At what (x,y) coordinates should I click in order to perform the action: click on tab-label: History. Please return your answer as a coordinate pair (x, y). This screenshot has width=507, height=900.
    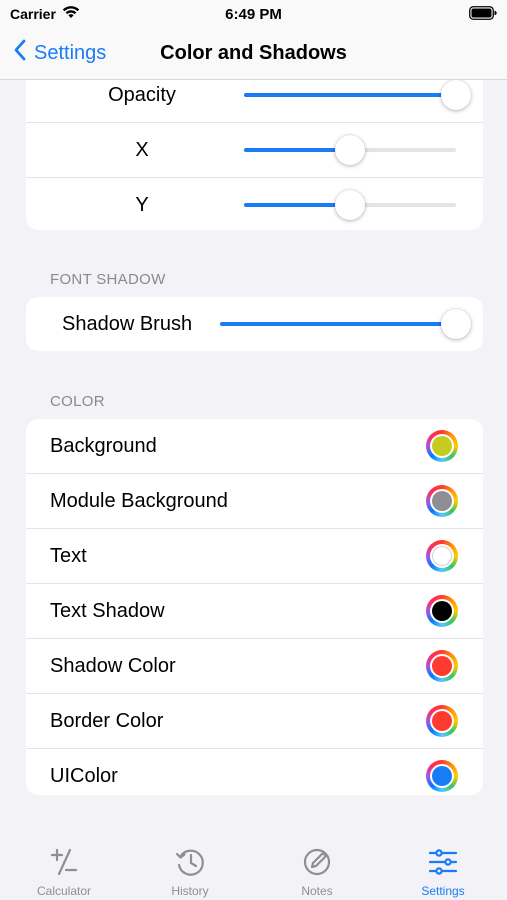
    Looking at the image, I should click on (190, 891).